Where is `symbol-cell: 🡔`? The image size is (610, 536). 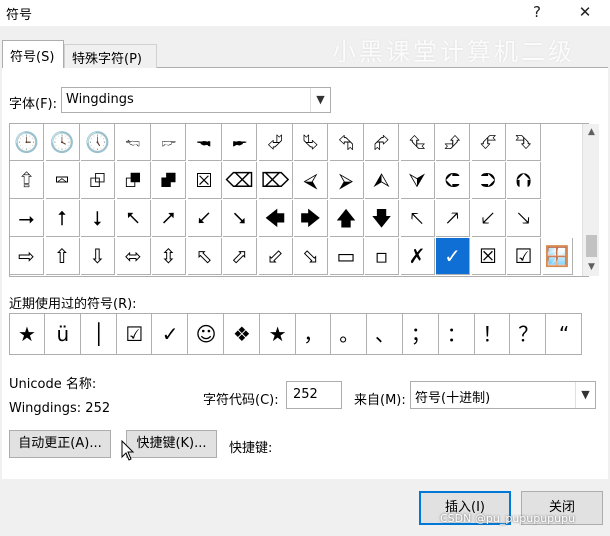 symbol-cell: 🡔 is located at coordinates (417, 218).